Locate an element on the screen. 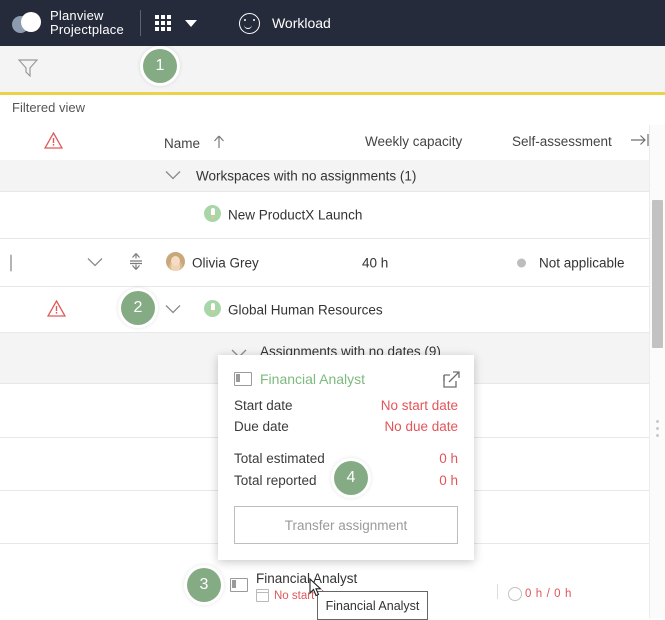 The height and width of the screenshot is (620, 665). brand-logo: Planview Projectplace is located at coordinates (62, 23).